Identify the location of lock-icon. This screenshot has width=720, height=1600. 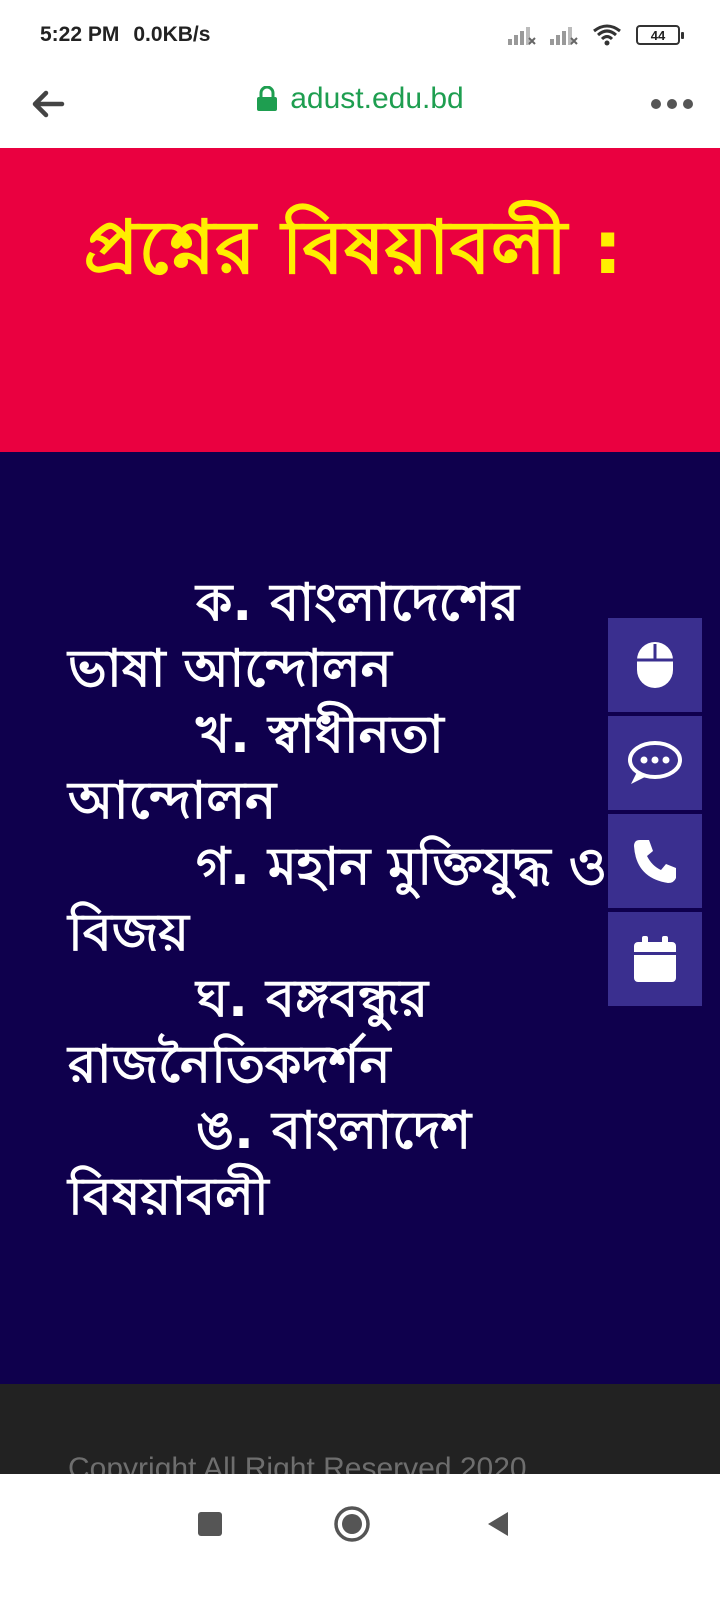
(267, 98).